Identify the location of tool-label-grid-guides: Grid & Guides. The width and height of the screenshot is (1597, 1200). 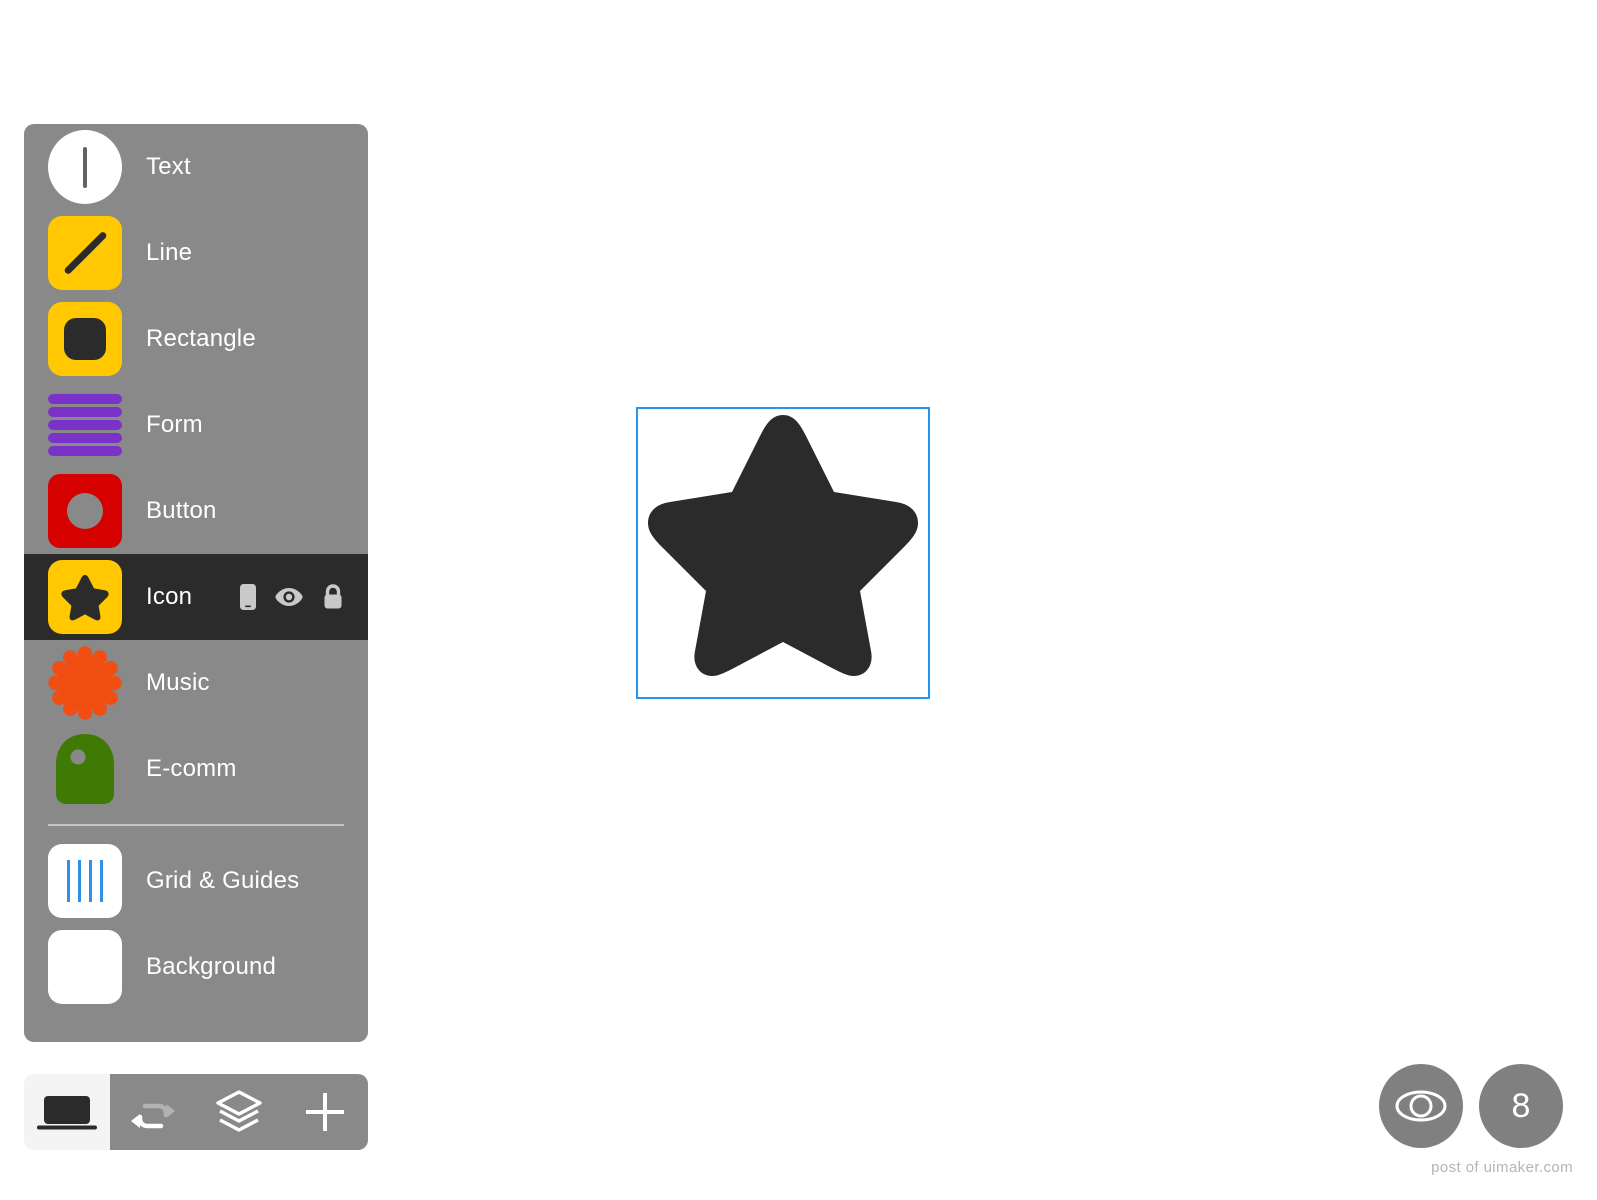
(223, 880).